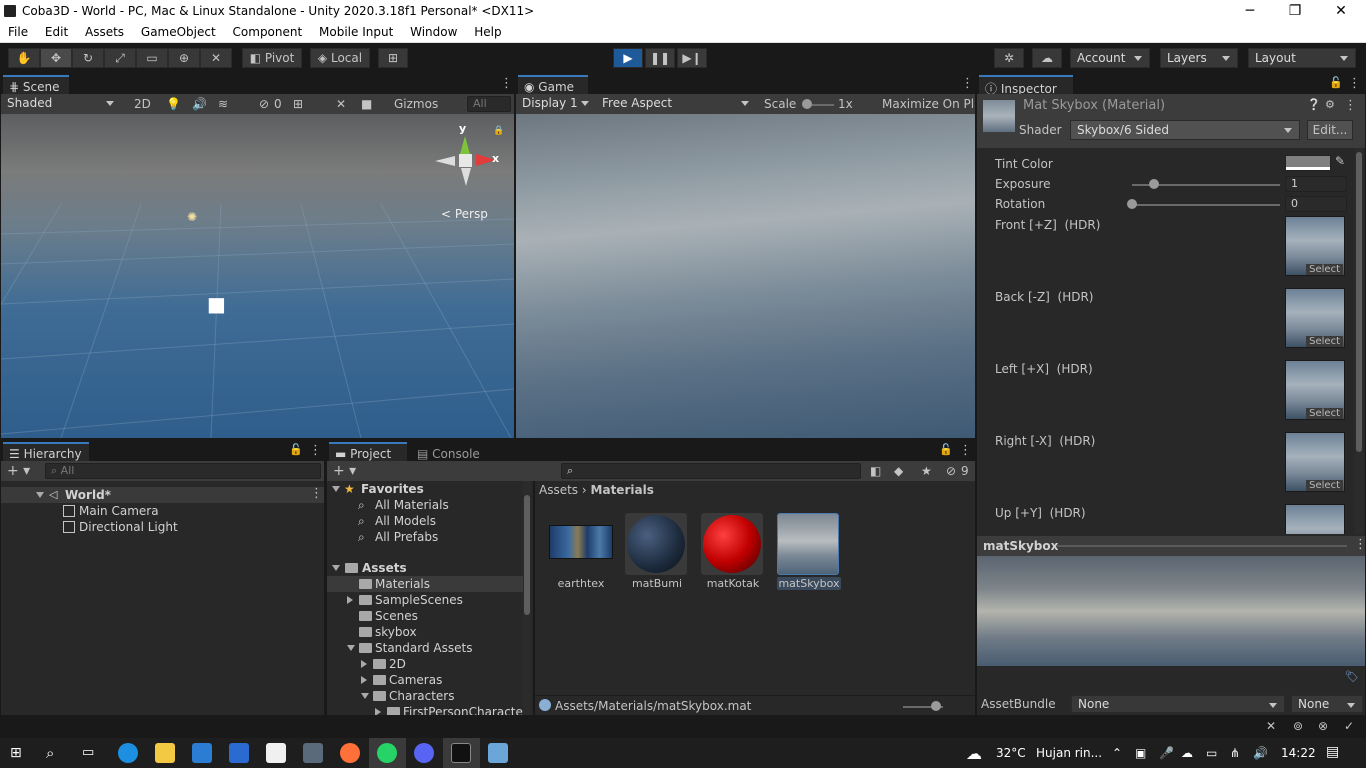 Image resolution: width=1366 pixels, height=768 pixels. I want to click on check-icon: ✓, so click(1349, 726).